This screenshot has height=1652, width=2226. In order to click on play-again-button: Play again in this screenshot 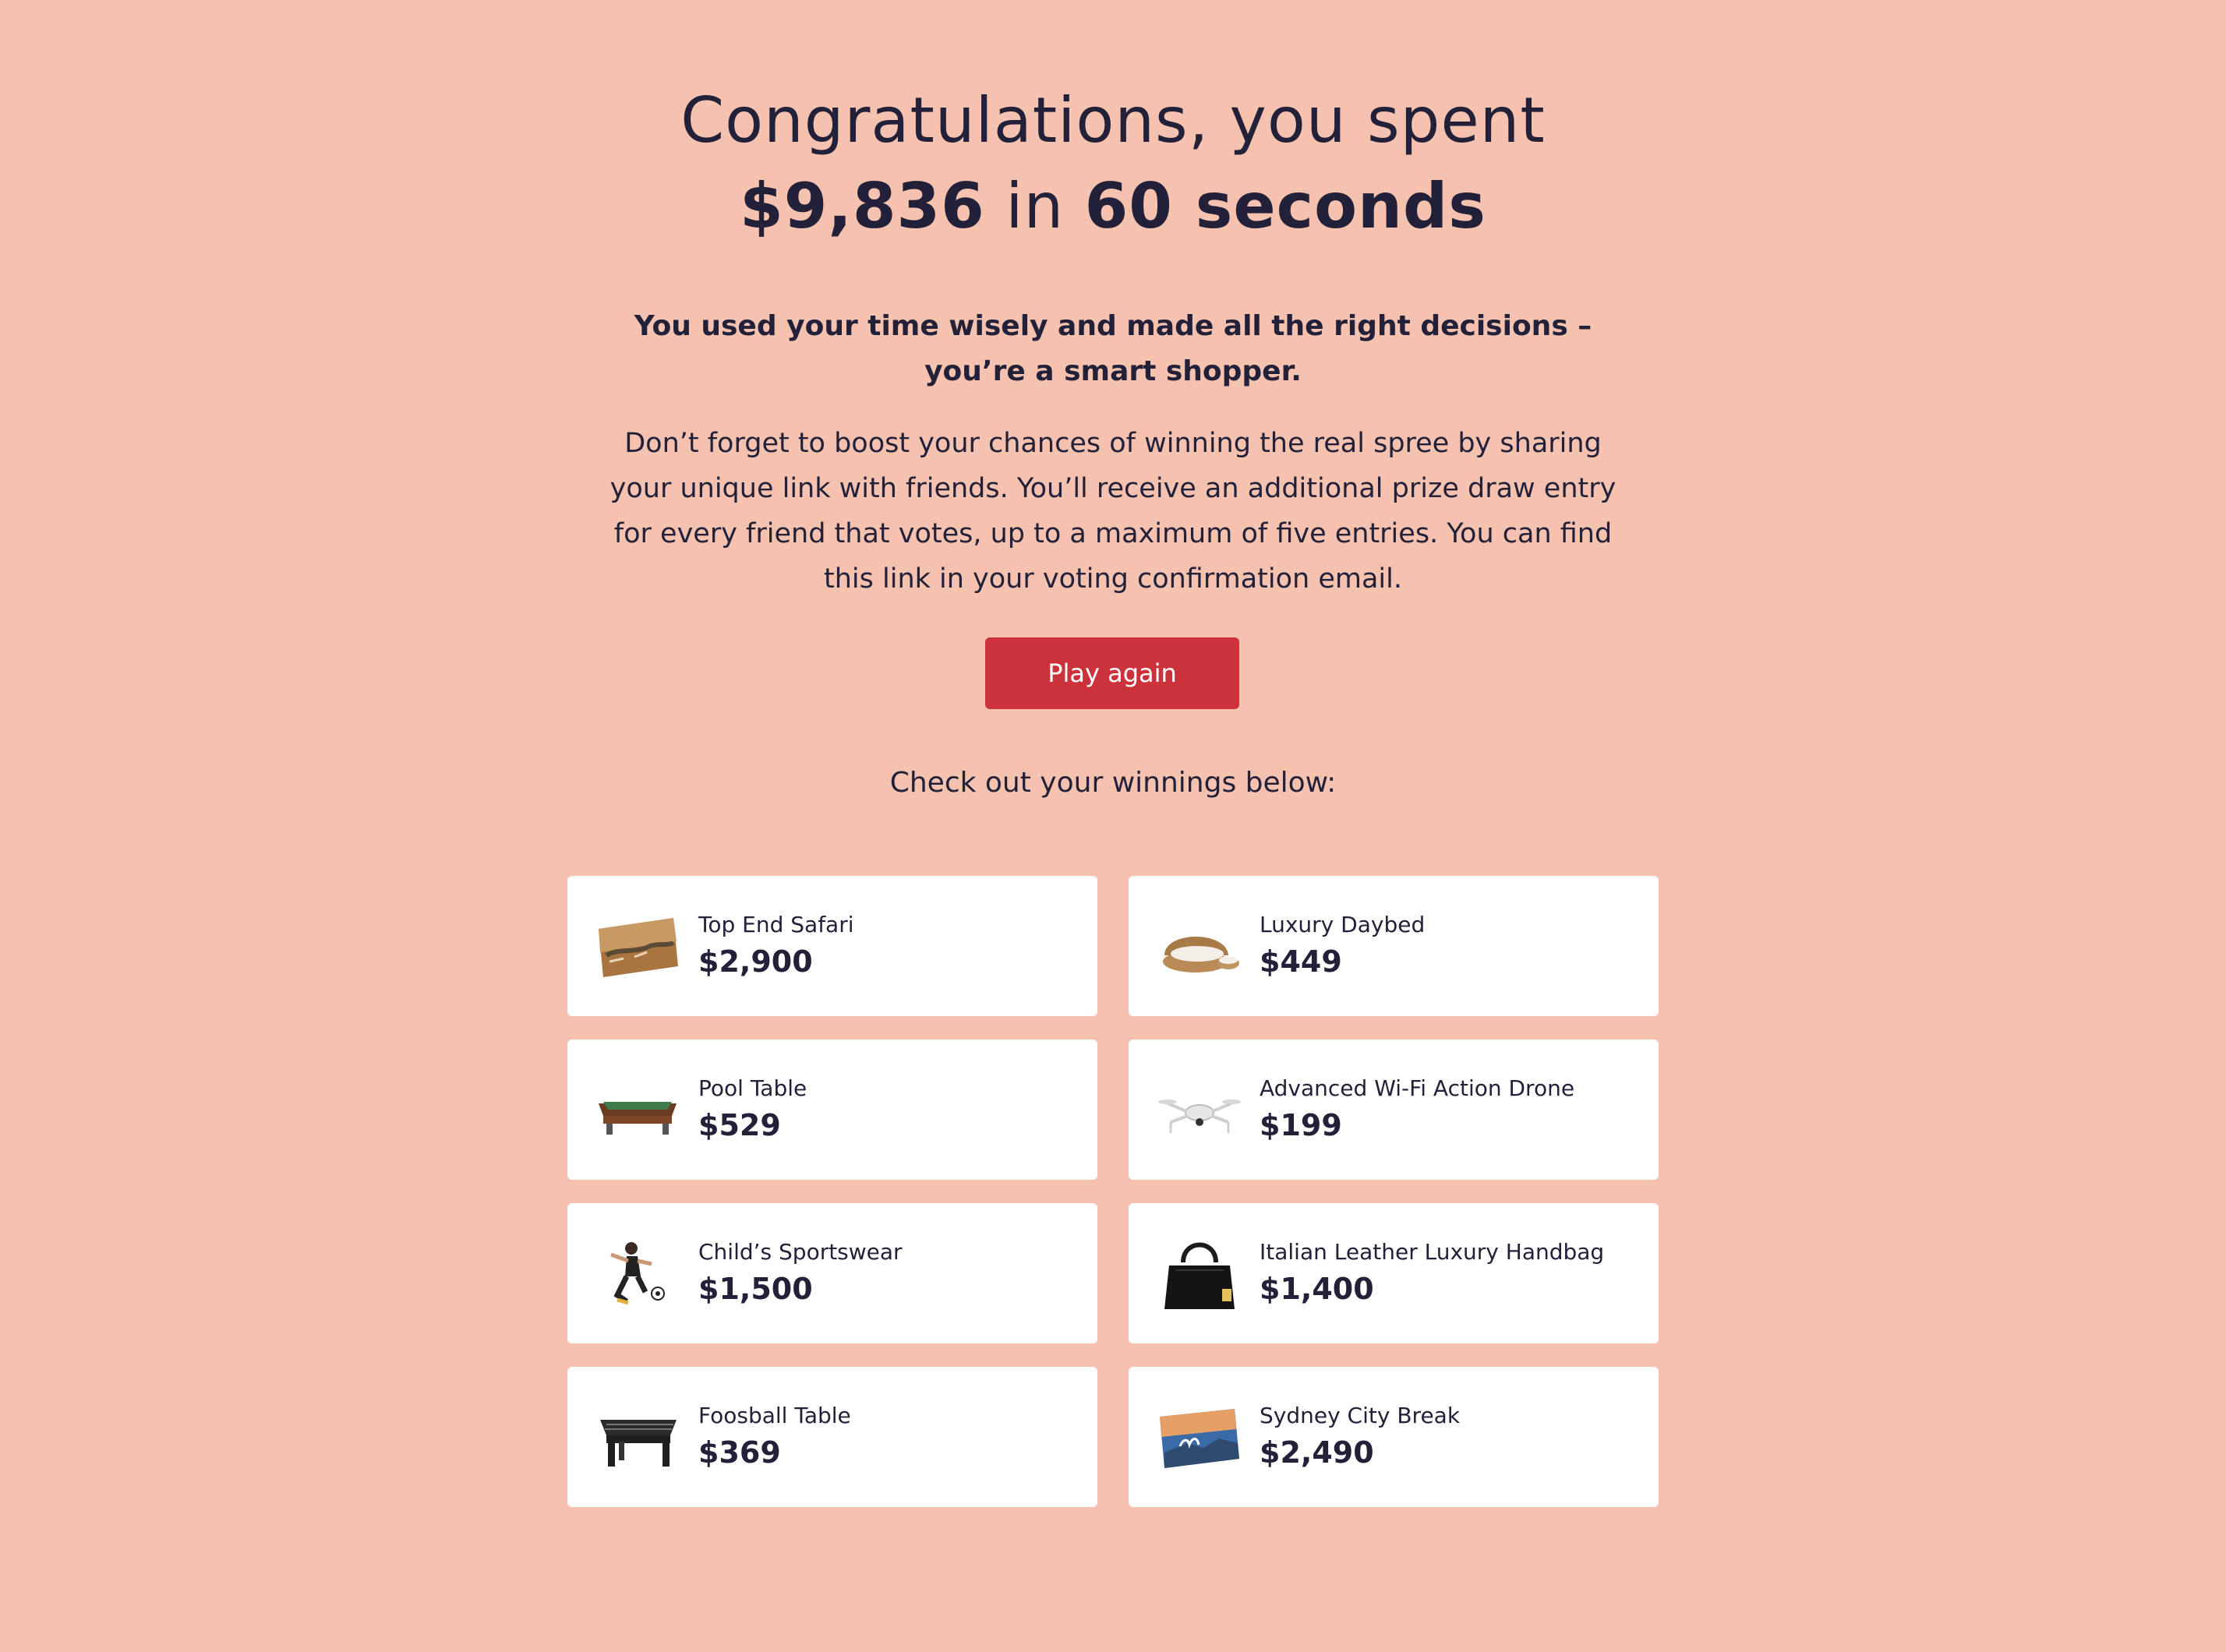, I will do `click(1112, 673)`.